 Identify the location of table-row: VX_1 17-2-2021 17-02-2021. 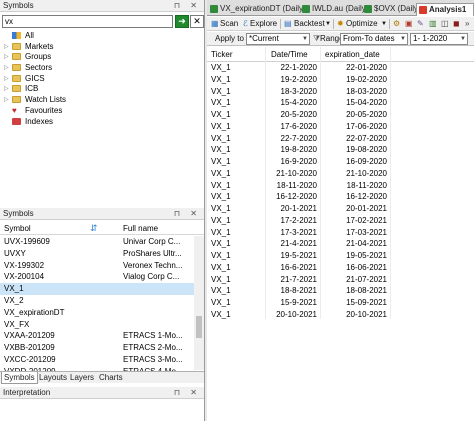
(340, 221).